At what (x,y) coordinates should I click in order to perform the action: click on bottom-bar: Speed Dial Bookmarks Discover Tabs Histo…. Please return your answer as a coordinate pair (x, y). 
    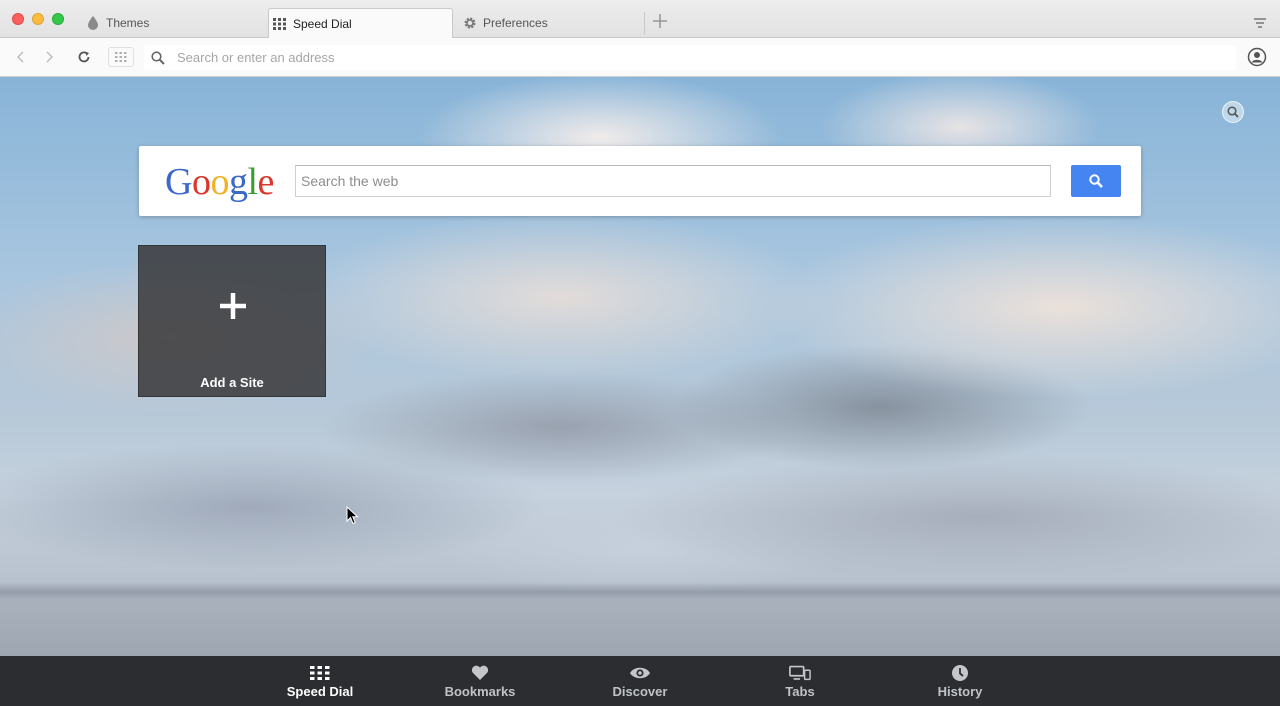
    Looking at the image, I should click on (640, 681).